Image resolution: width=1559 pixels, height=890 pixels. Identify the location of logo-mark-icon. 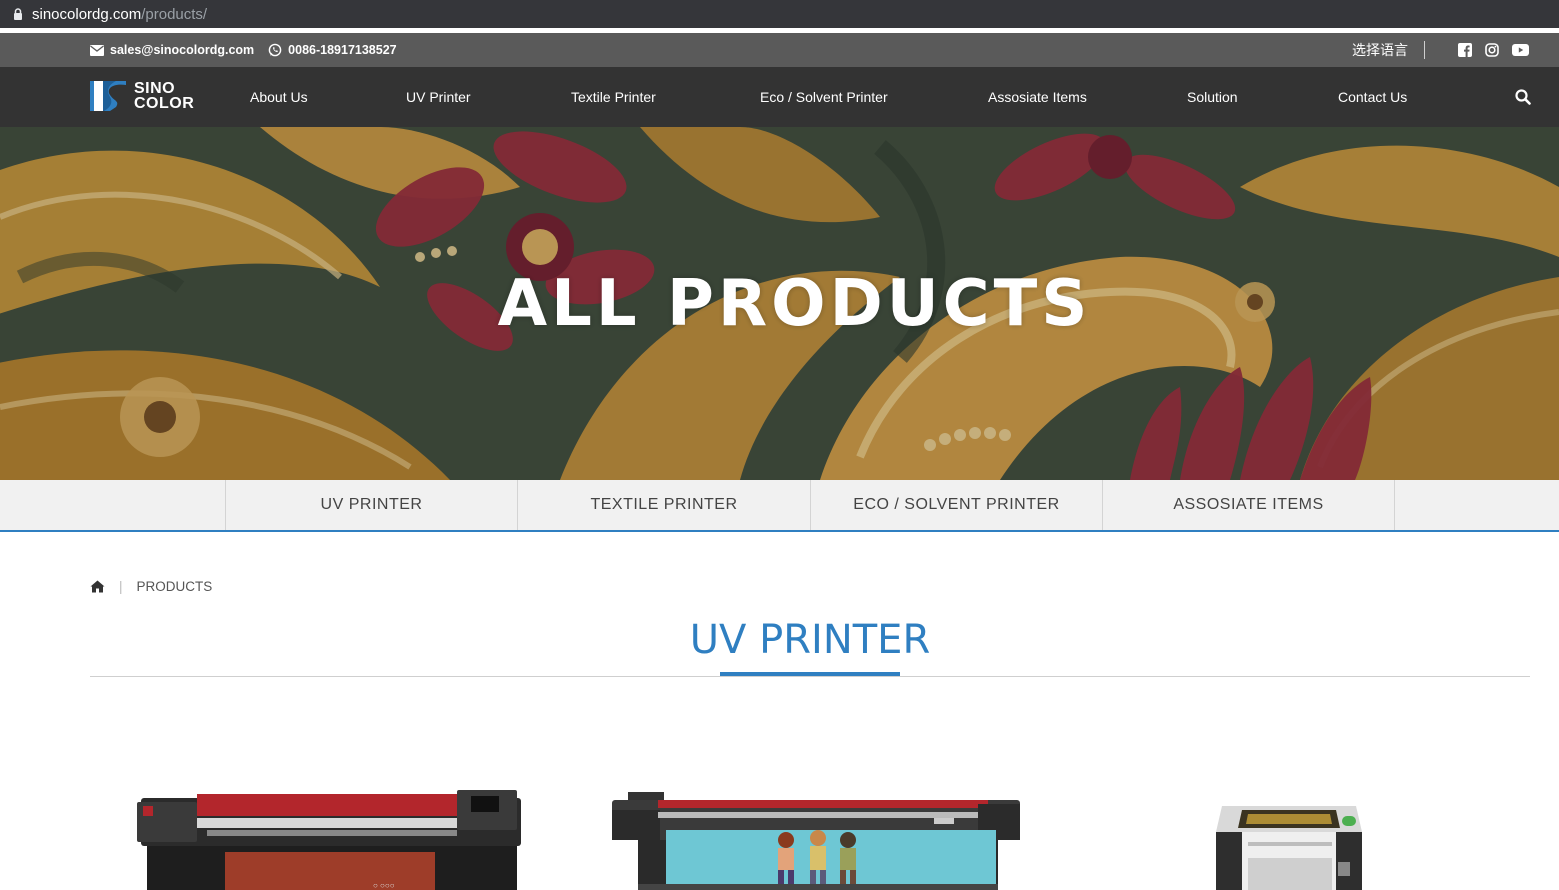
(108, 96).